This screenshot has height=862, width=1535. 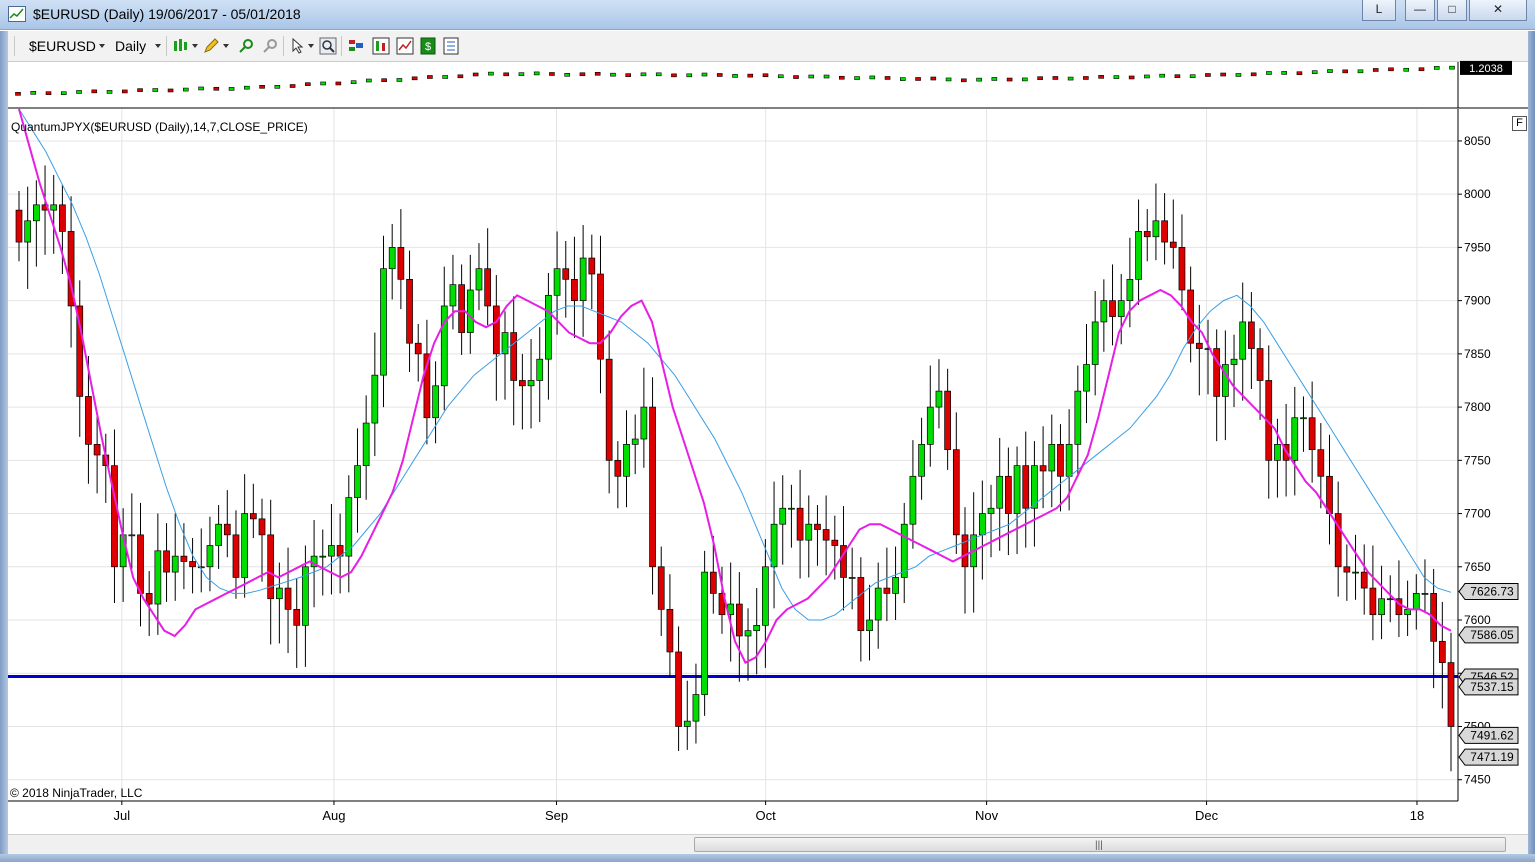 What do you see at coordinates (1477, 780) in the screenshot?
I see `y-tick-label: 7450` at bounding box center [1477, 780].